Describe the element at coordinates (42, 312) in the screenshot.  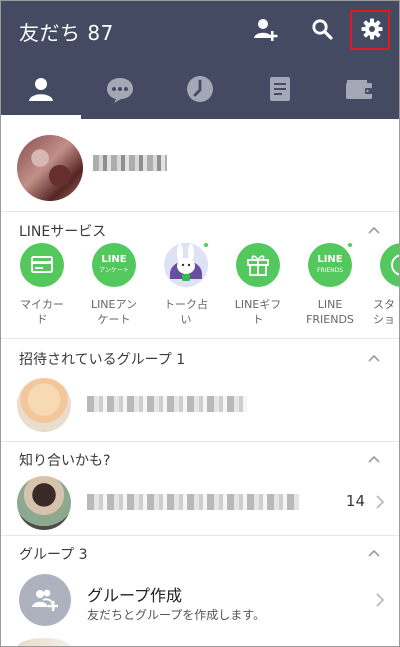
I see `service-label: マイカー ド` at that location.